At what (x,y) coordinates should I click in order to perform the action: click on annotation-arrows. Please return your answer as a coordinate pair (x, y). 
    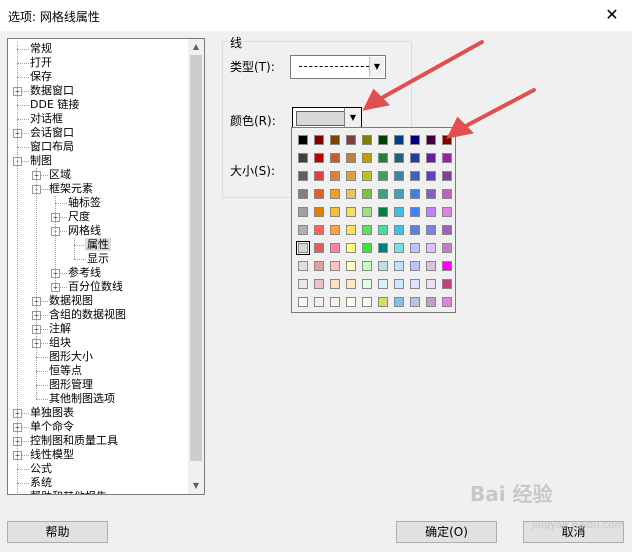
    Looking at the image, I should click on (449, 89).